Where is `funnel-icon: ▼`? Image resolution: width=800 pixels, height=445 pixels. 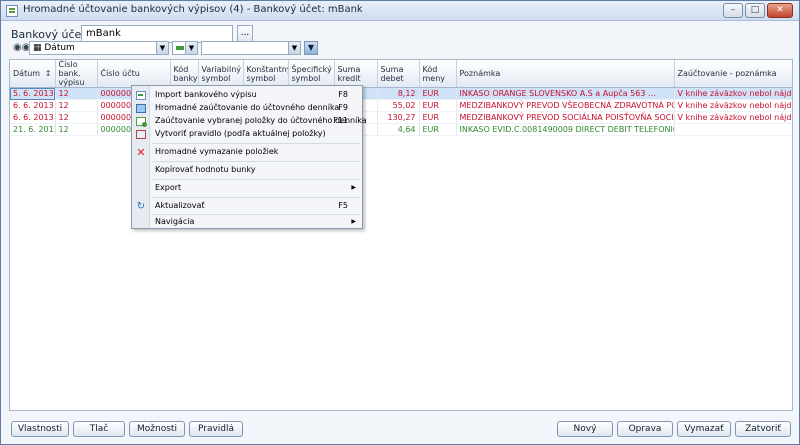 funnel-icon: ▼ is located at coordinates (311, 47).